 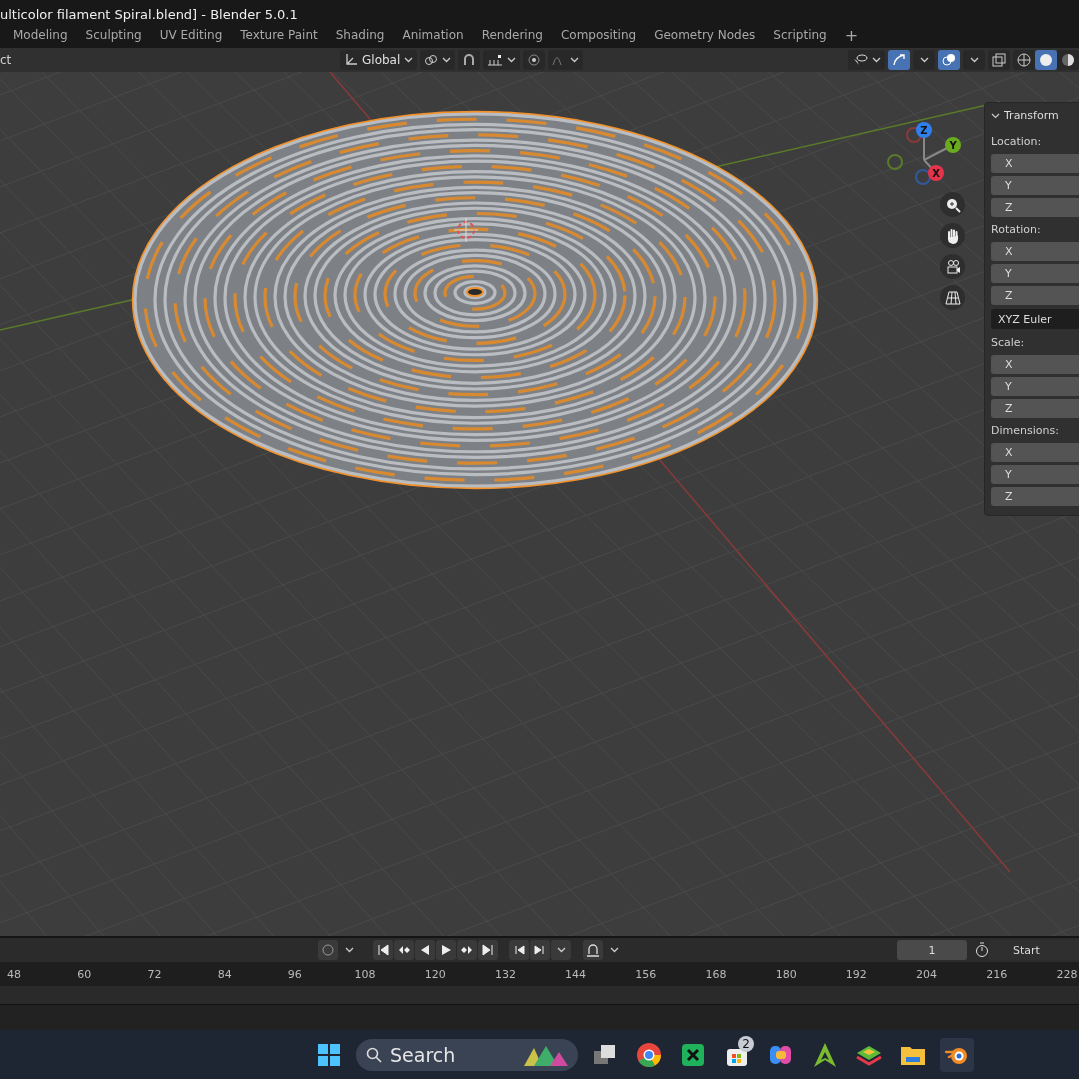 What do you see at coordinates (974, 60) in the screenshot?
I see `overlay-dropdown` at bounding box center [974, 60].